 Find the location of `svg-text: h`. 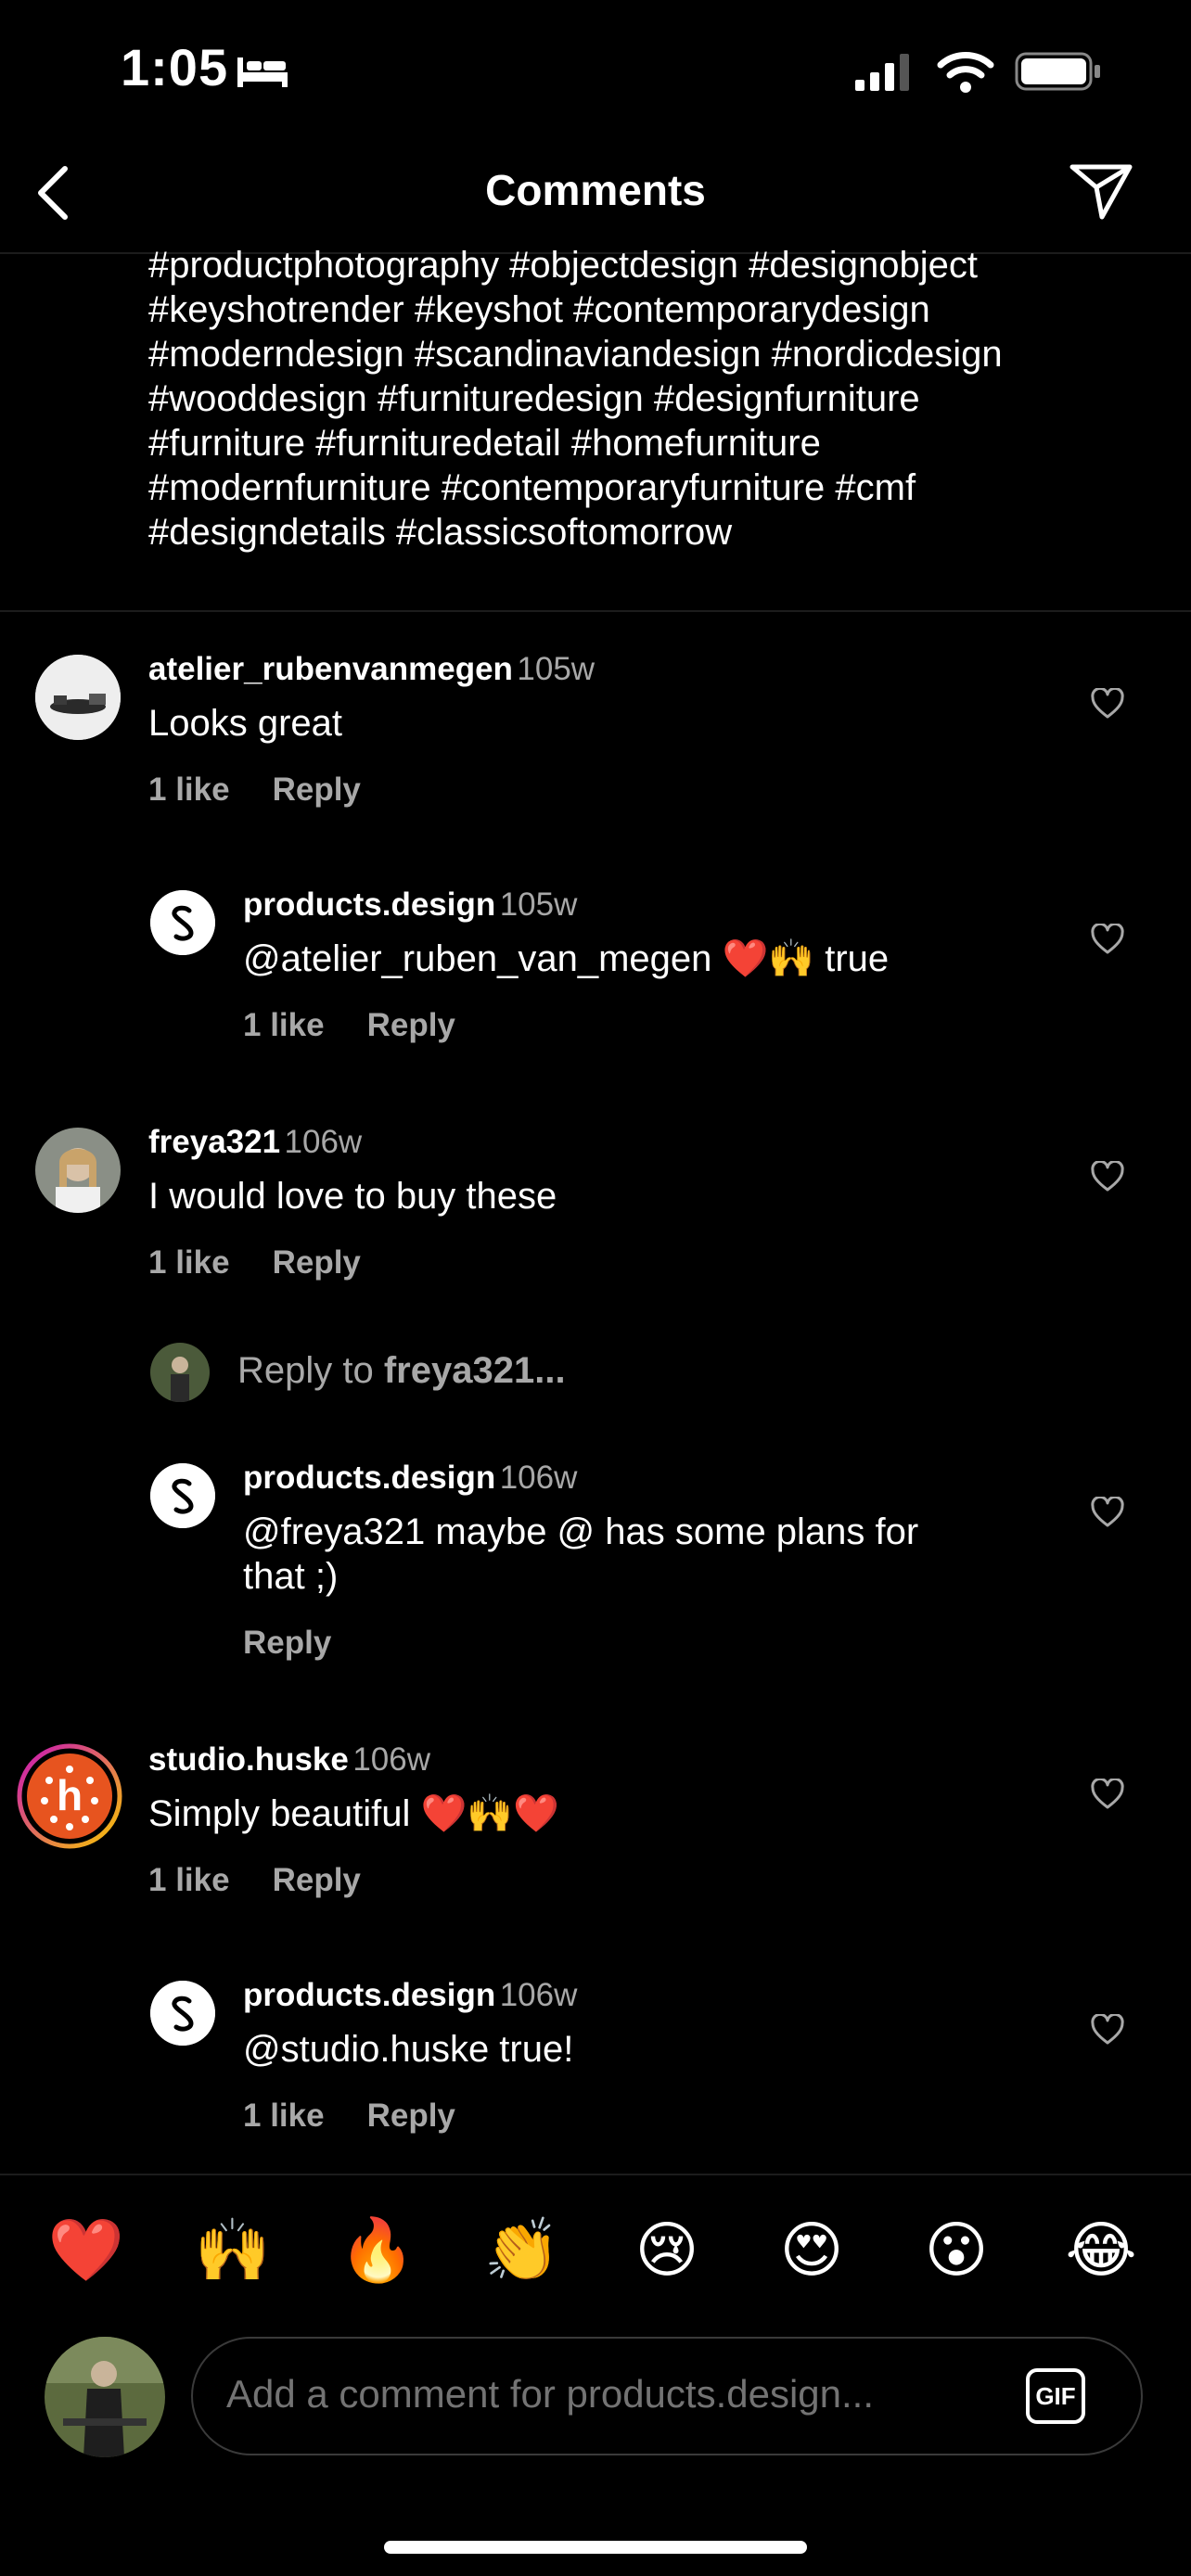

svg-text: h is located at coordinates (70, 1795).